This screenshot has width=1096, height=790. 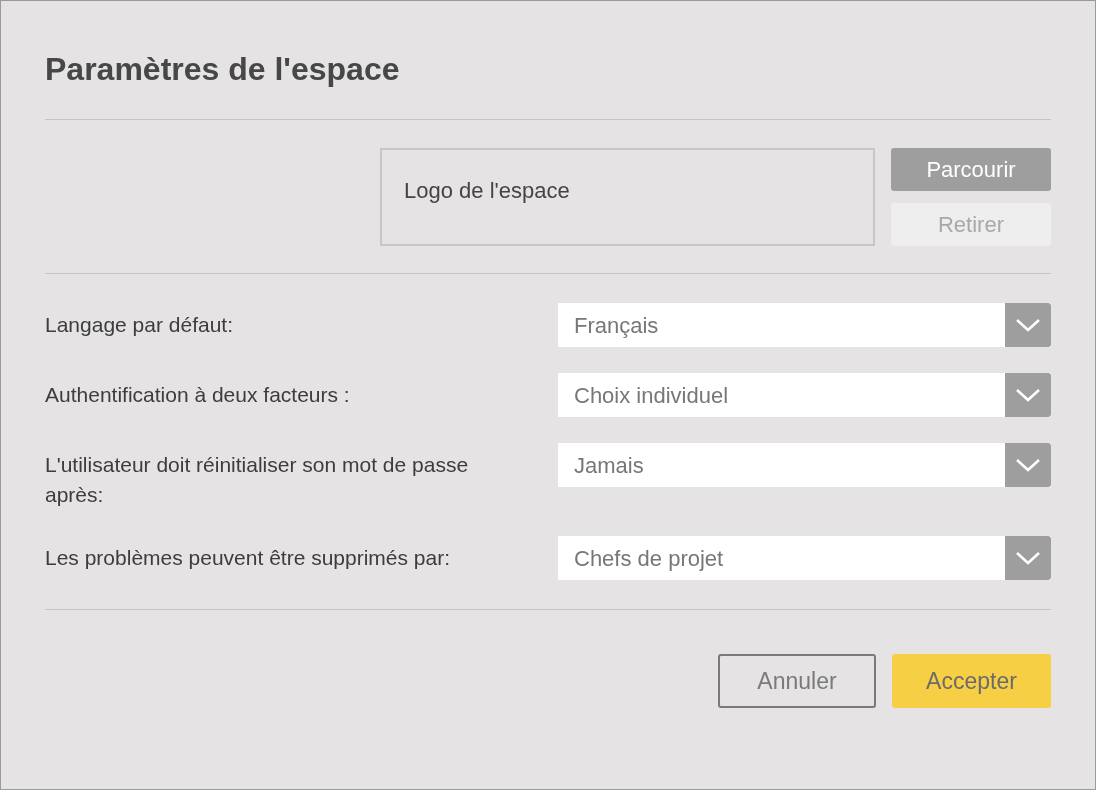 What do you see at coordinates (804, 465) in the screenshot?
I see `setting-dropdown: Jamais` at bounding box center [804, 465].